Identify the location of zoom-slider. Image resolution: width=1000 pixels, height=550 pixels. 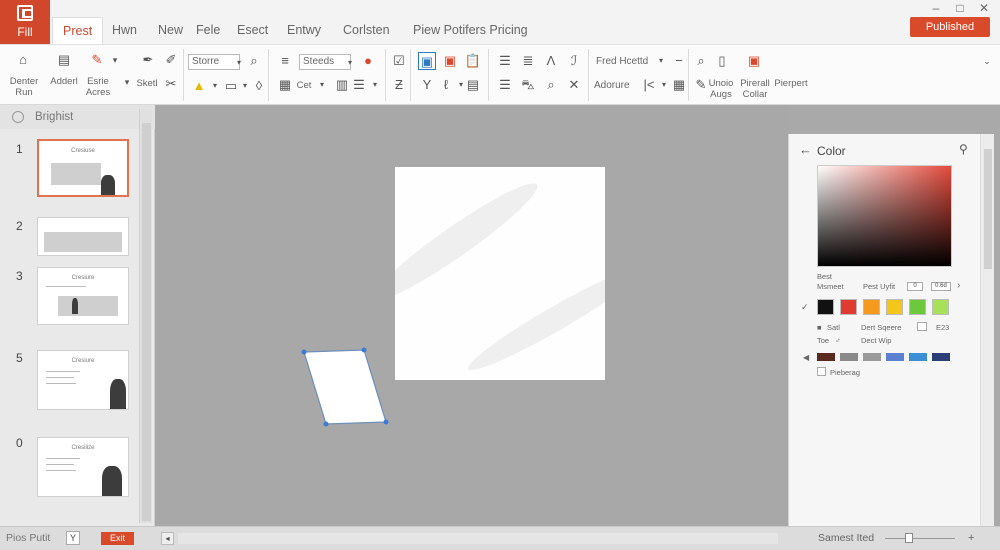
(920, 538).